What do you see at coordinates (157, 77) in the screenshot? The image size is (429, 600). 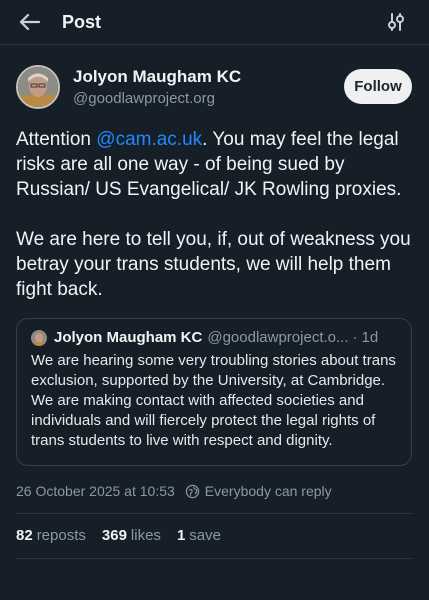 I see `author-name: Jolyon Maugham KC` at bounding box center [157, 77].